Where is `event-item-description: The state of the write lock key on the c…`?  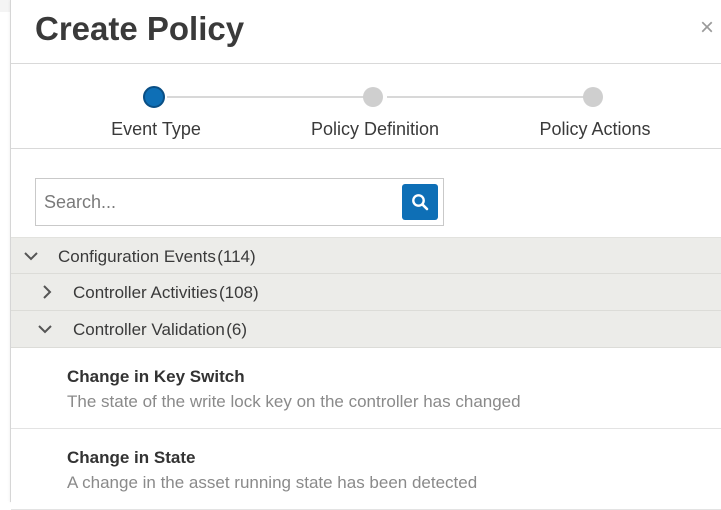
event-item-description: The state of the write lock key on the c… is located at coordinates (294, 401).